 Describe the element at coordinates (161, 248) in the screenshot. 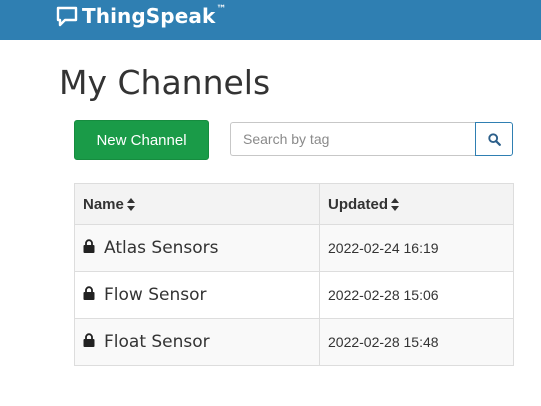

I see `channel-link: Atlas Sensors` at that location.